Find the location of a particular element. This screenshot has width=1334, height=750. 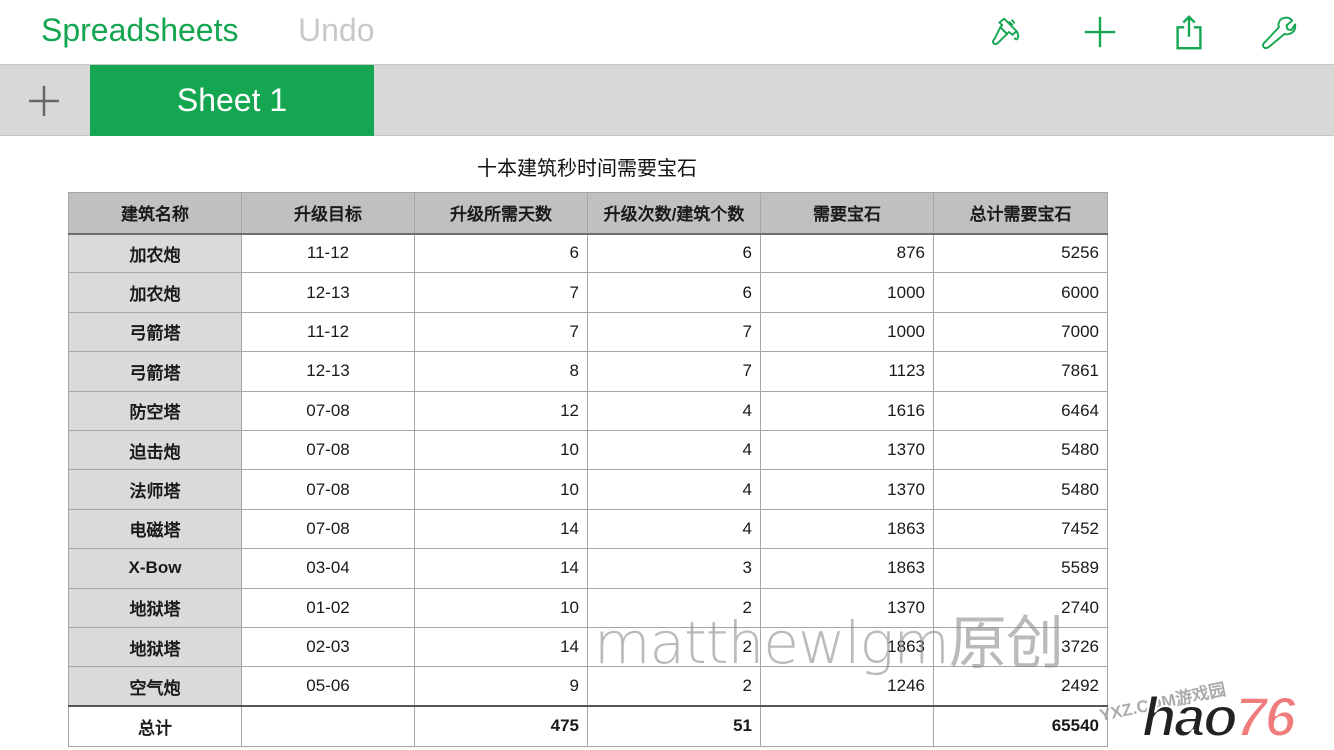

table-cell: 475 is located at coordinates (501, 726).